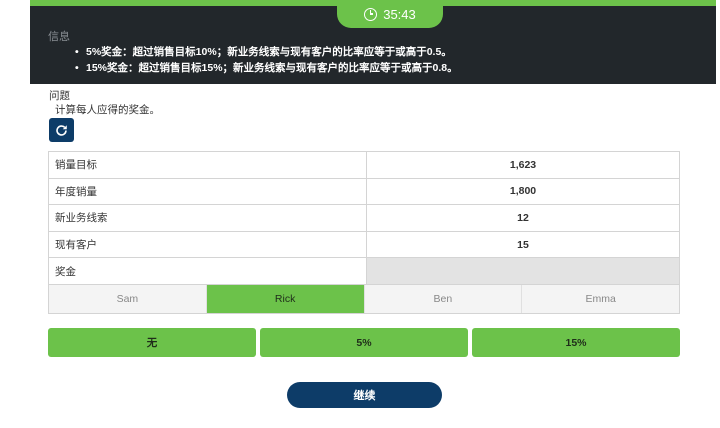 The image size is (720, 428). What do you see at coordinates (523, 271) in the screenshot?
I see `bonus-answer-cell` at bounding box center [523, 271].